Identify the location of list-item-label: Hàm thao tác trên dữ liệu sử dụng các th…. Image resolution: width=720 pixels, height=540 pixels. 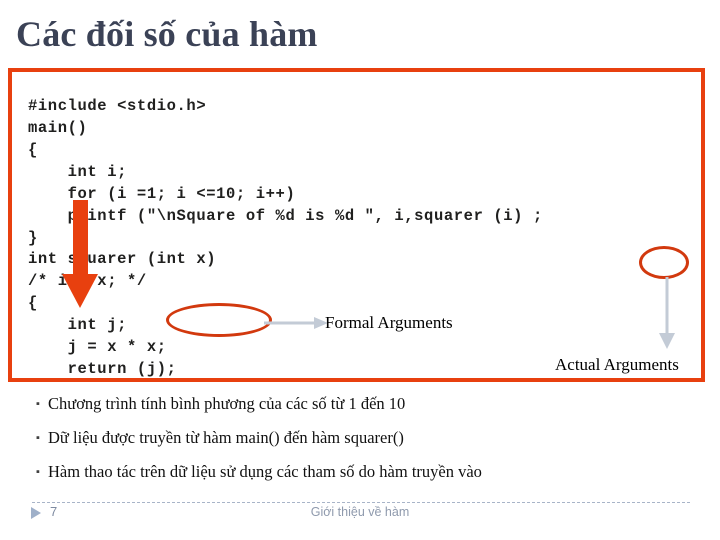
(265, 471).